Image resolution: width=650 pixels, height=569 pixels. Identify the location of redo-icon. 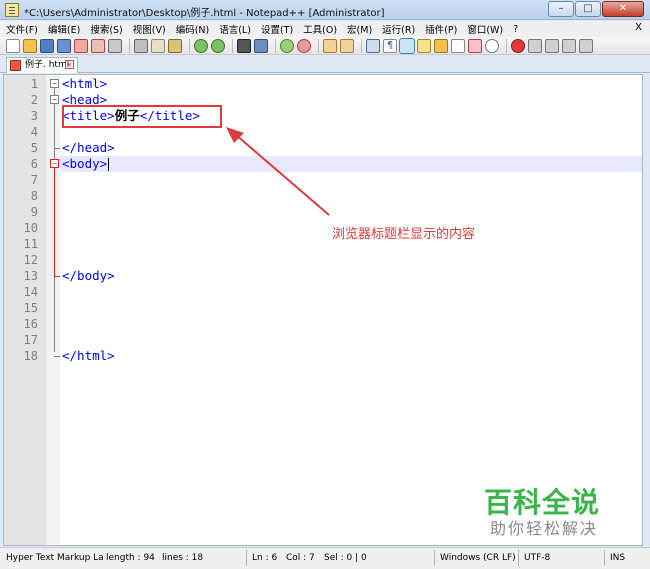
(218, 45).